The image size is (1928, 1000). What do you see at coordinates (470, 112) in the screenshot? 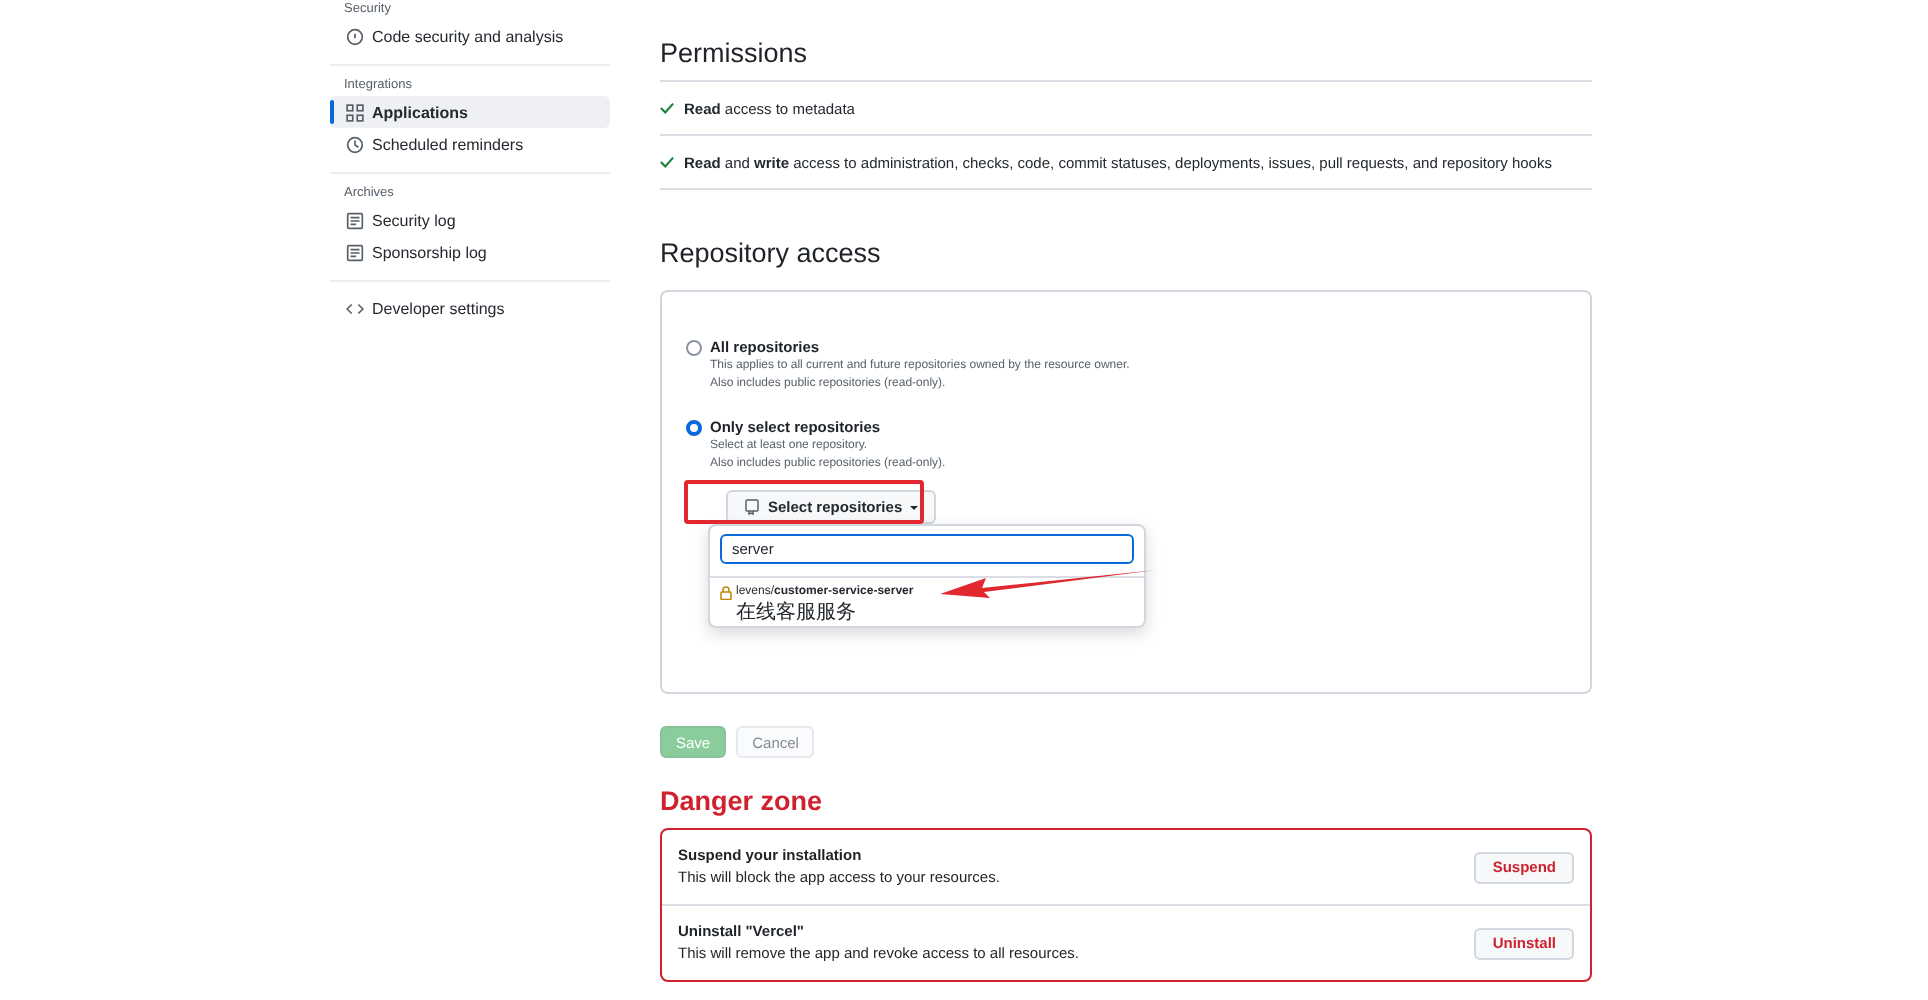
I see `sidebar-item: Applications` at bounding box center [470, 112].